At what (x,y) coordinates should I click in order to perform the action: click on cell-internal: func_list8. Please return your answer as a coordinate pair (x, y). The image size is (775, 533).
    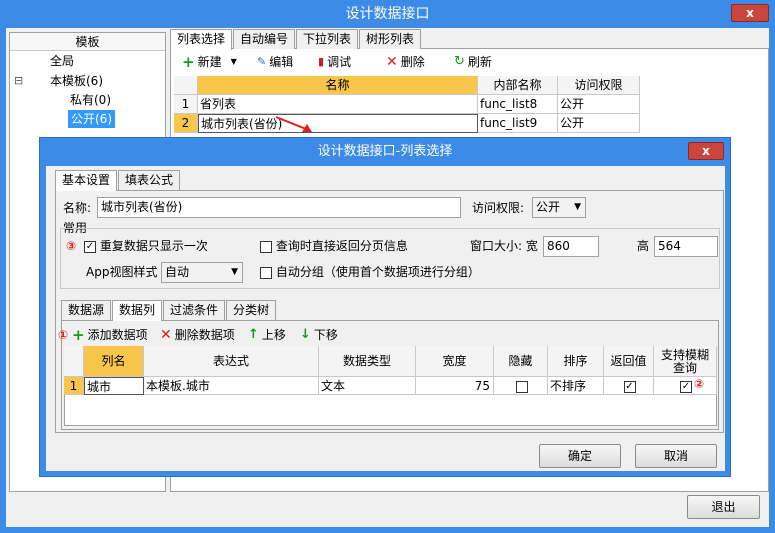
    Looking at the image, I should click on (518, 104).